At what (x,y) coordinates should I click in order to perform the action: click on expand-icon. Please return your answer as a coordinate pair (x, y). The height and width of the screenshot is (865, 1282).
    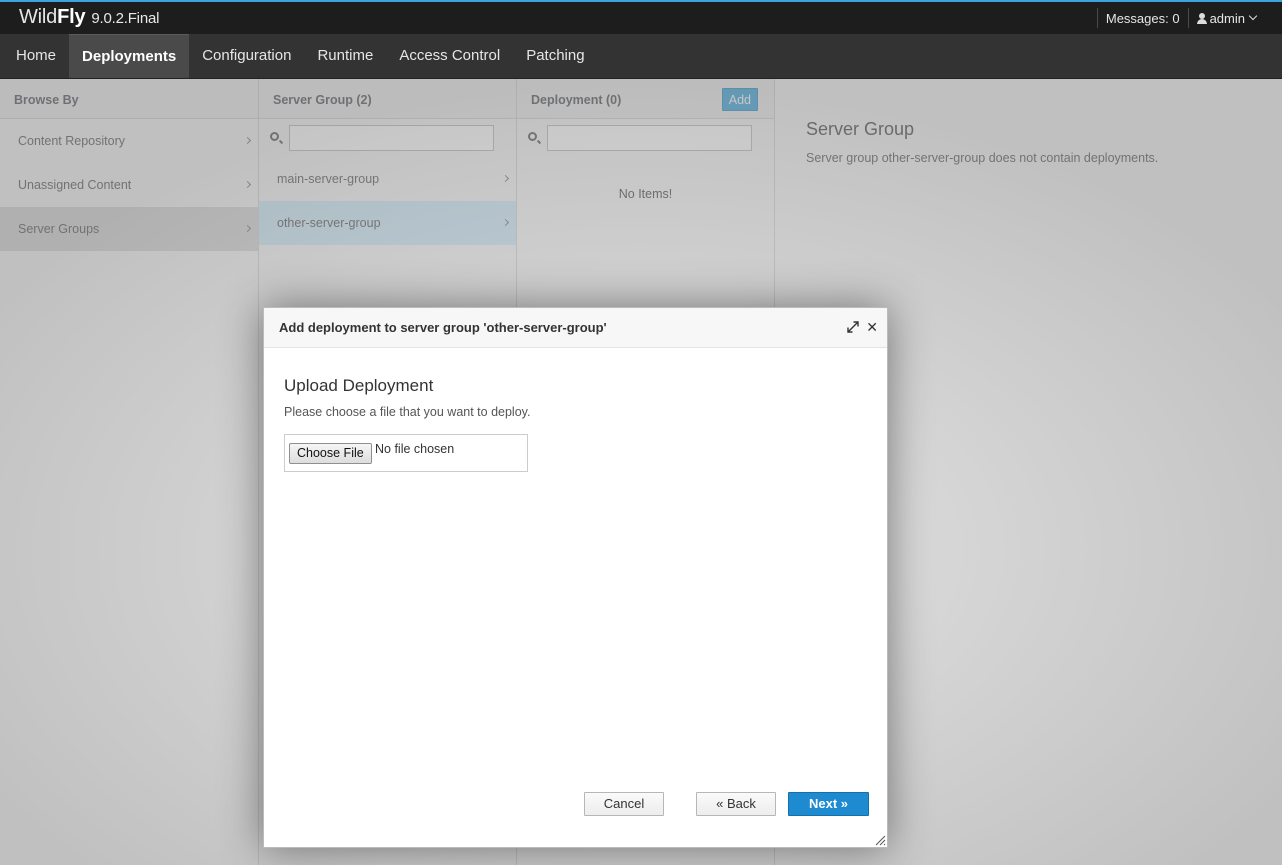
    Looking at the image, I should click on (853, 327).